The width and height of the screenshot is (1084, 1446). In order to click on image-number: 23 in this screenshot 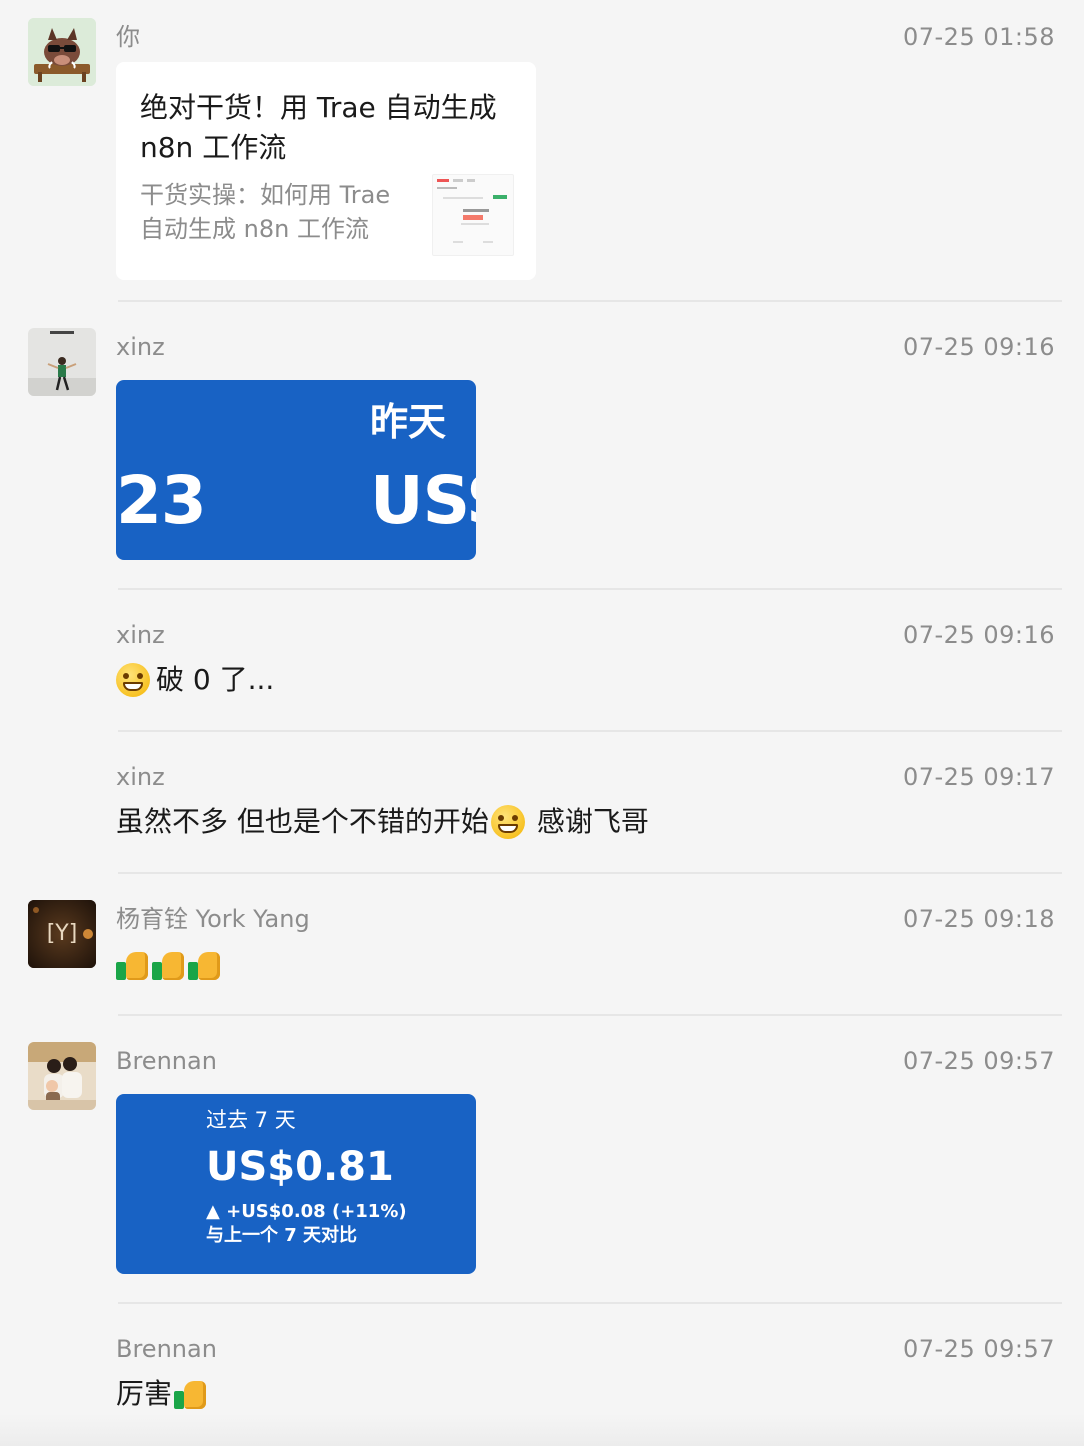, I will do `click(161, 500)`.